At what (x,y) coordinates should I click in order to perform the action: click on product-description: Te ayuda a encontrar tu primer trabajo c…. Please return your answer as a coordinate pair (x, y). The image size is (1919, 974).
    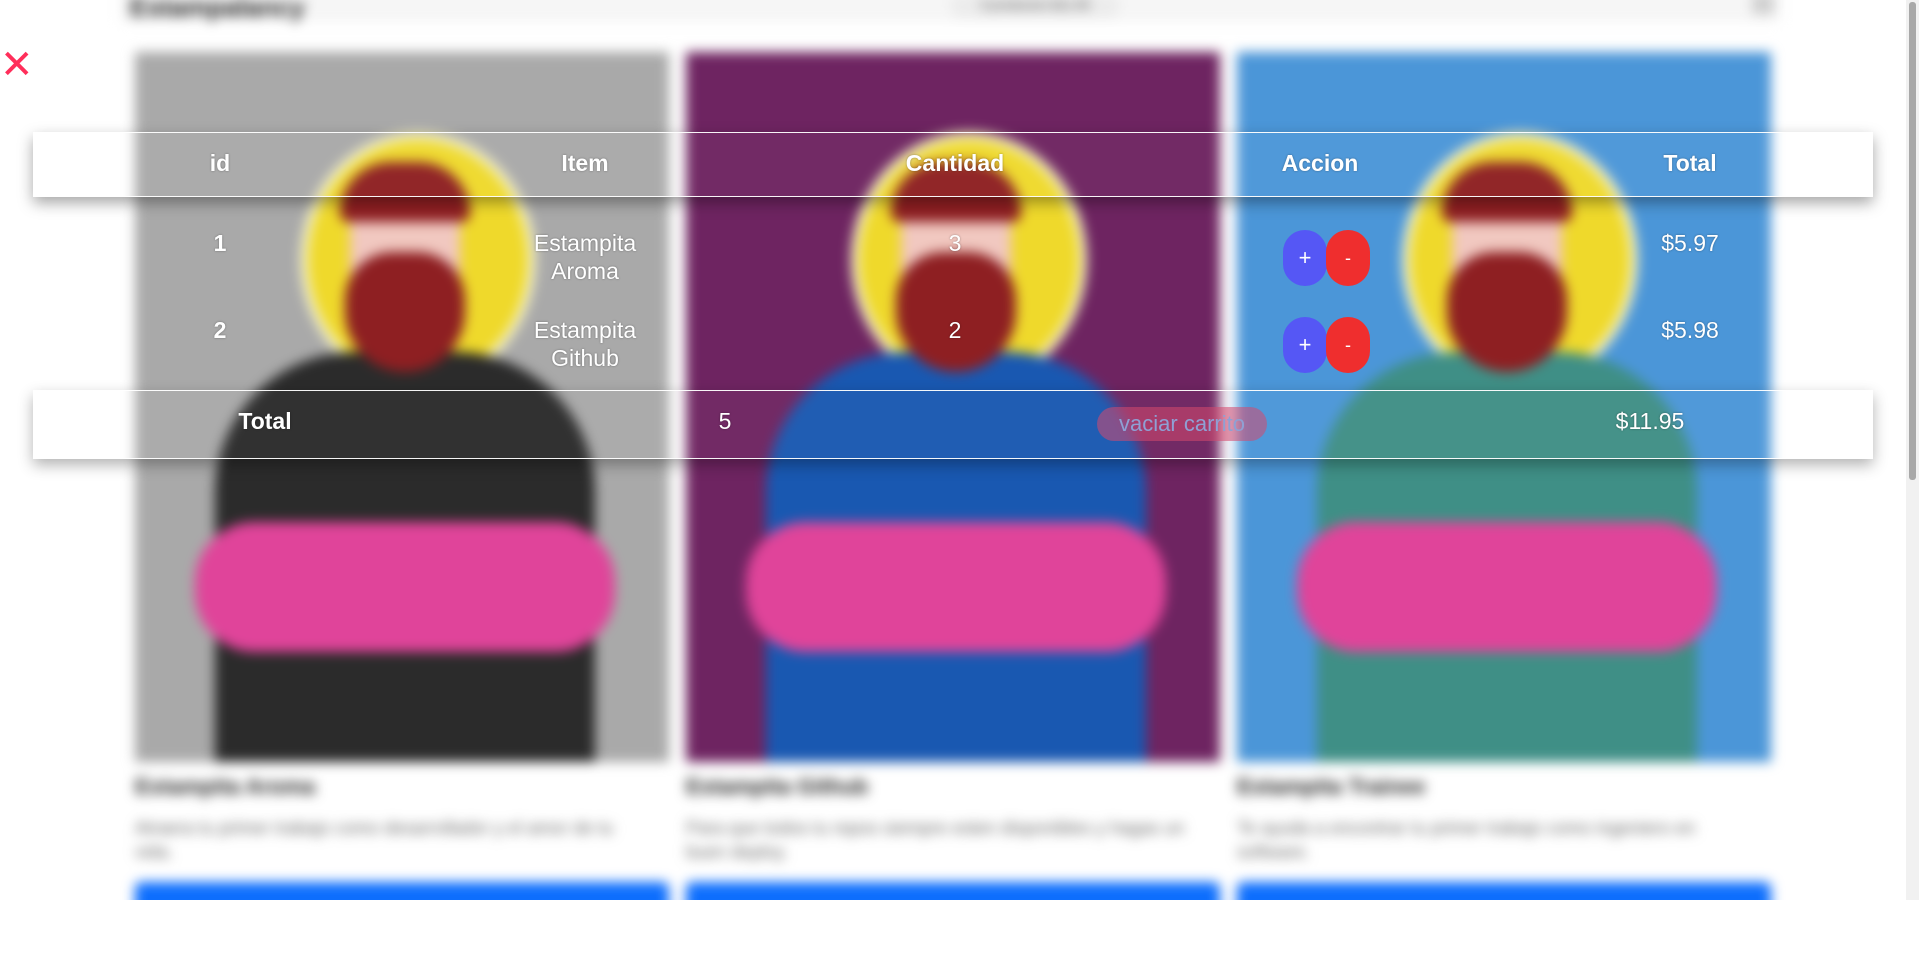
    Looking at the image, I should click on (1466, 840).